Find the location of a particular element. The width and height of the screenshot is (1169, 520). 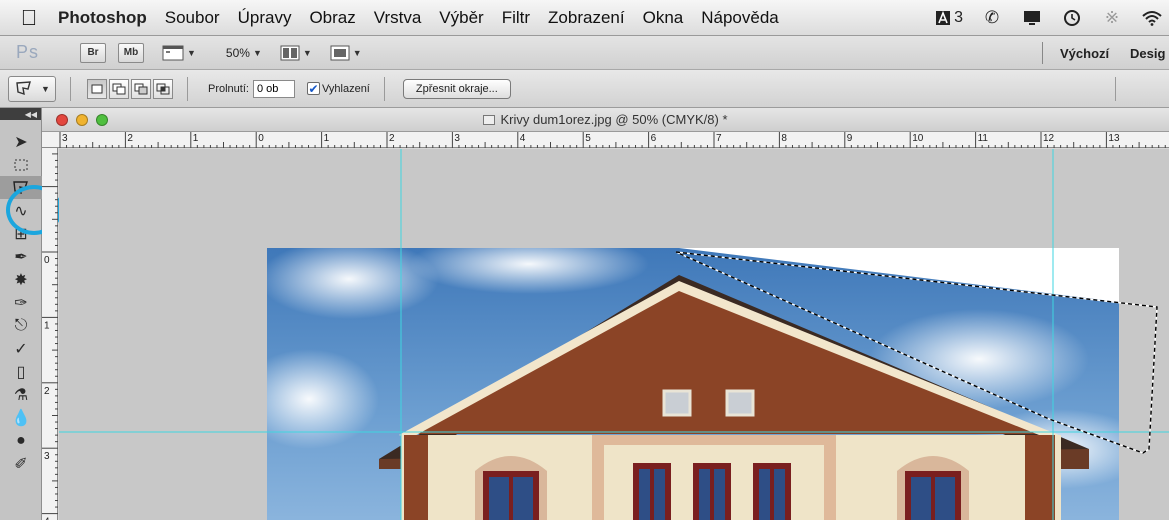

eraser-tool-icon: ▯ is located at coordinates (21, 371).